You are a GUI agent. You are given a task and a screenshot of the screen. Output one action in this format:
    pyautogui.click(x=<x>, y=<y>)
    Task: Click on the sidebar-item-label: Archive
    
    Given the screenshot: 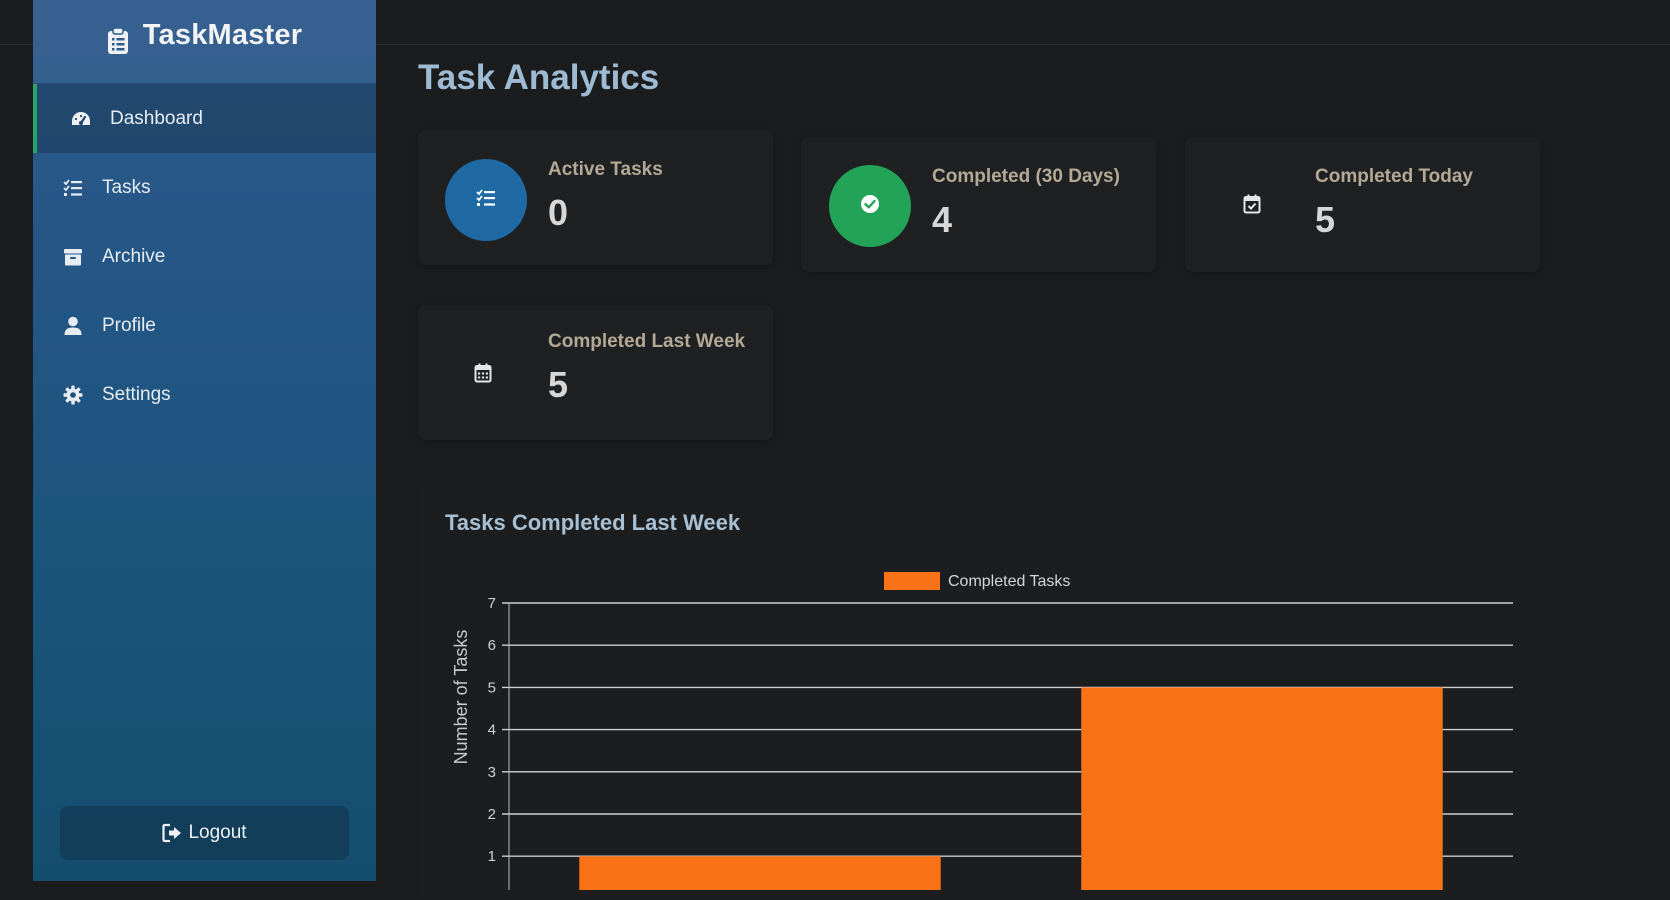 What is the action you would take?
    pyautogui.click(x=134, y=256)
    